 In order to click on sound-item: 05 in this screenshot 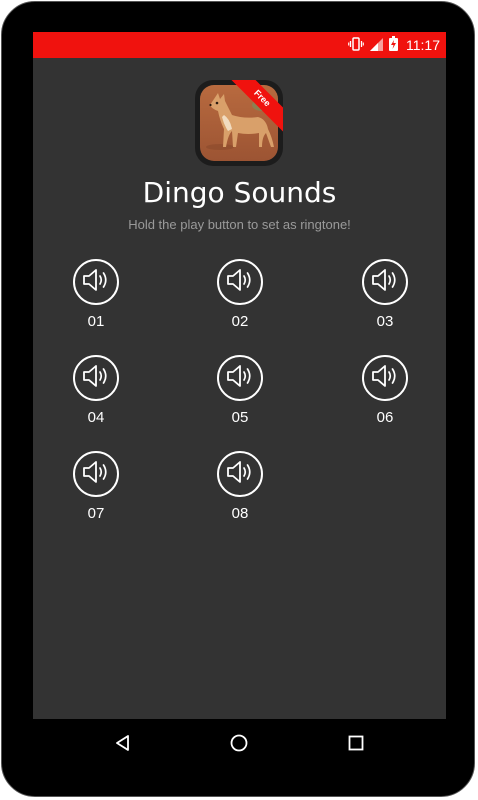, I will do `click(240, 390)`.